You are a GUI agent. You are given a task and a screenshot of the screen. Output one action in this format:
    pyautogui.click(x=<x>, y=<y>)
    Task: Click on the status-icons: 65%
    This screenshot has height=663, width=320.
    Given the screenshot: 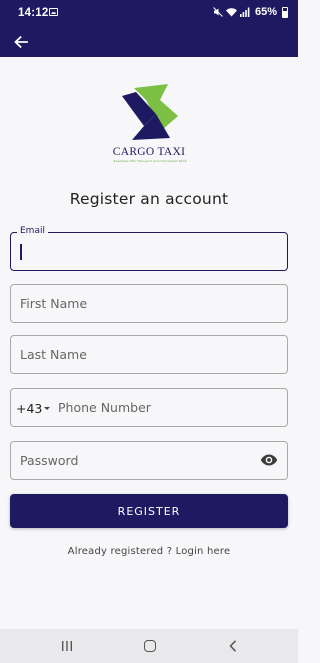 What is the action you would take?
    pyautogui.click(x=250, y=12)
    